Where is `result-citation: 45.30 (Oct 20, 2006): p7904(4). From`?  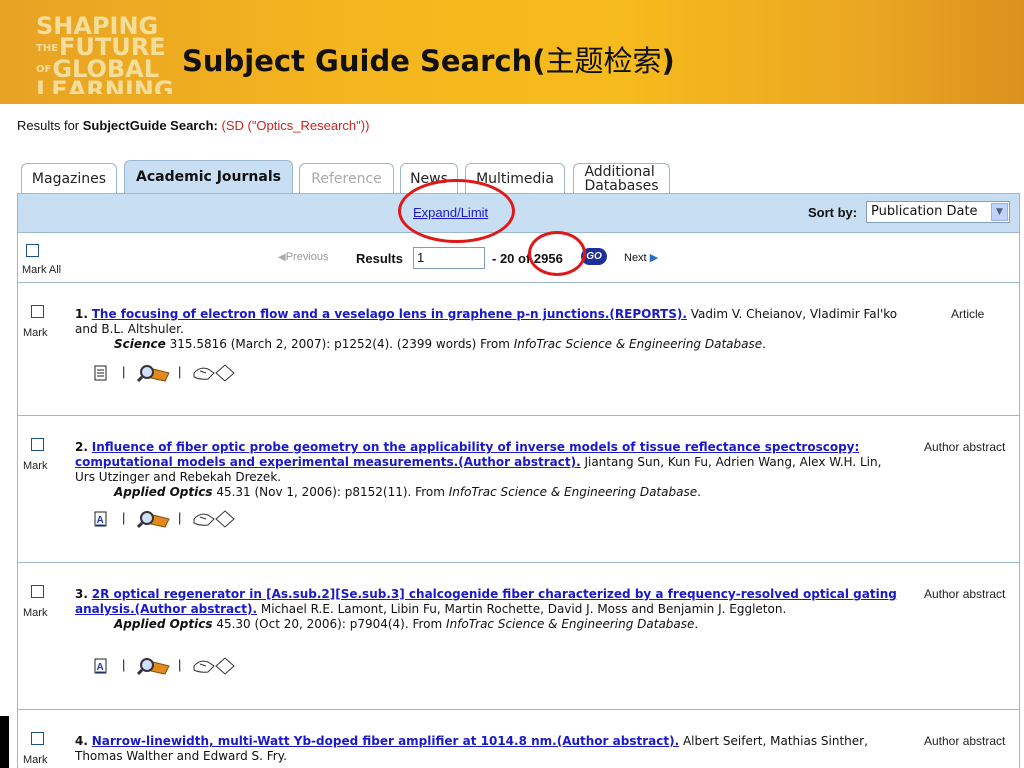
result-citation: 45.30 (Oct 20, 2006): p7904(4). From is located at coordinates (329, 624).